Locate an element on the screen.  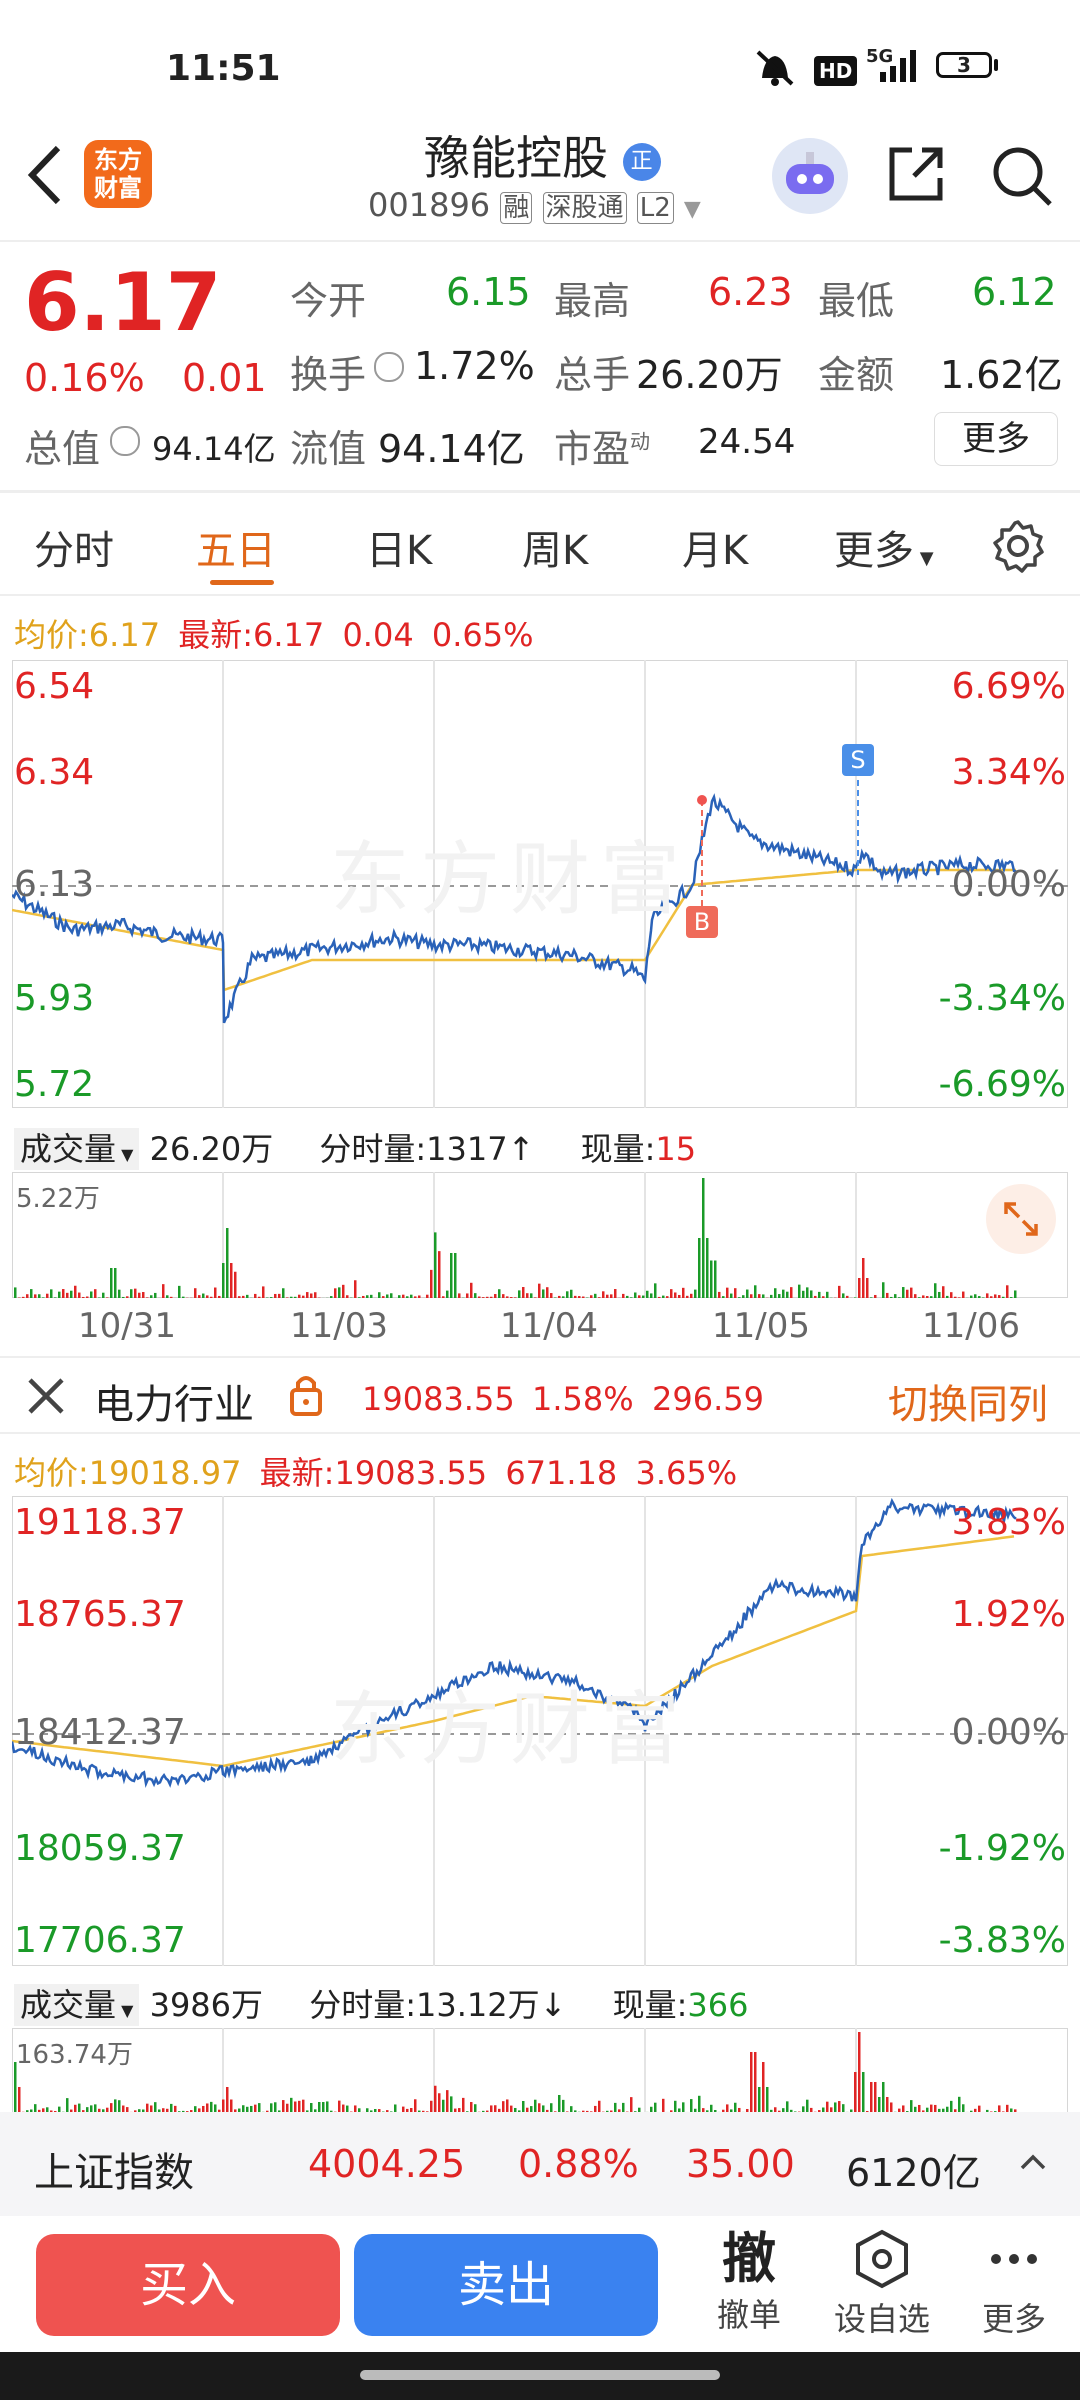
stock-title: 豫能控股 正 is located at coordinates (542, 155).